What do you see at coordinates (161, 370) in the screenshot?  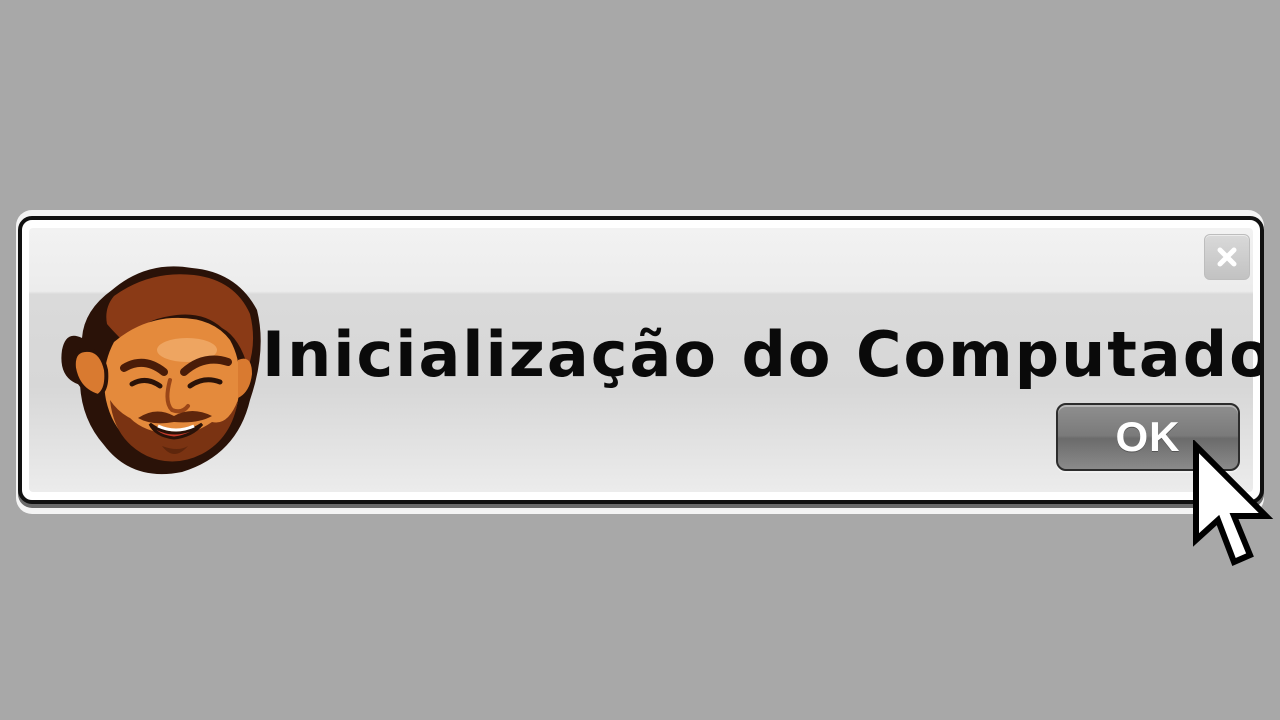 I see `avatar-icon` at bounding box center [161, 370].